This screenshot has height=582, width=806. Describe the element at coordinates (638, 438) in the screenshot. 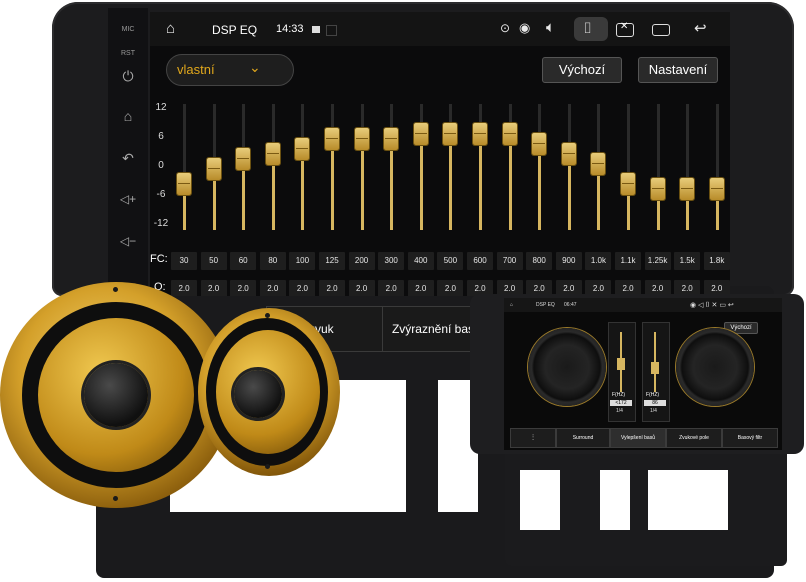

I see `mini-tab-bass-enhance: Vylepšení basů` at that location.